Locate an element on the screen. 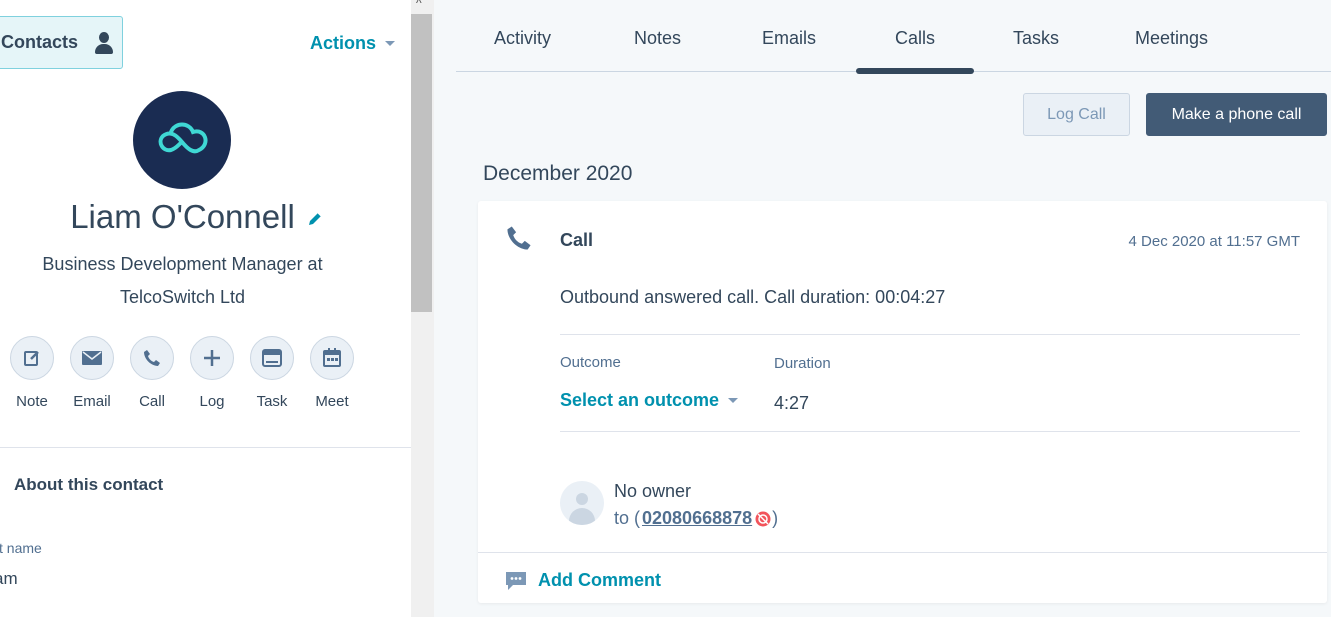 This screenshot has width=1331, height=617. about-contact-heading: About this contact is located at coordinates (88, 485).